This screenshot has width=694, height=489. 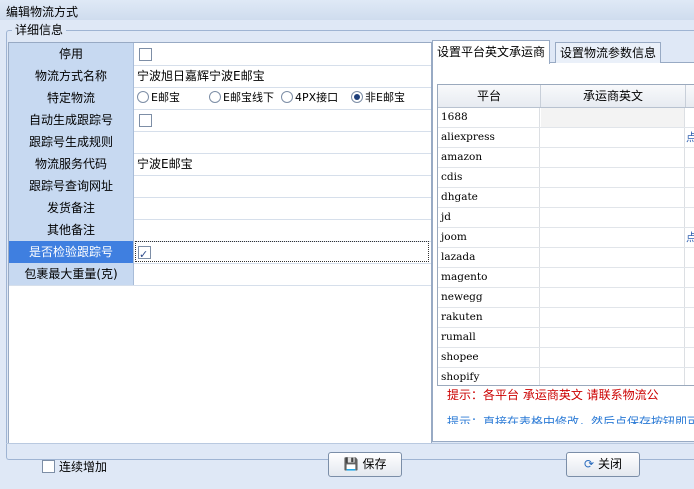 What do you see at coordinates (489, 137) in the screenshot?
I see `platform-cell: aliexpress` at bounding box center [489, 137].